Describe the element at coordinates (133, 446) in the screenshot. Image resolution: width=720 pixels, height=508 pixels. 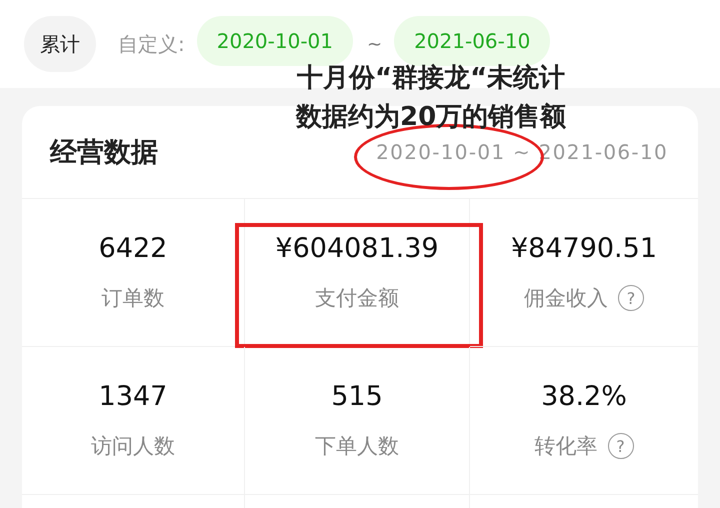
I see `metric-label: 访问人数` at that location.